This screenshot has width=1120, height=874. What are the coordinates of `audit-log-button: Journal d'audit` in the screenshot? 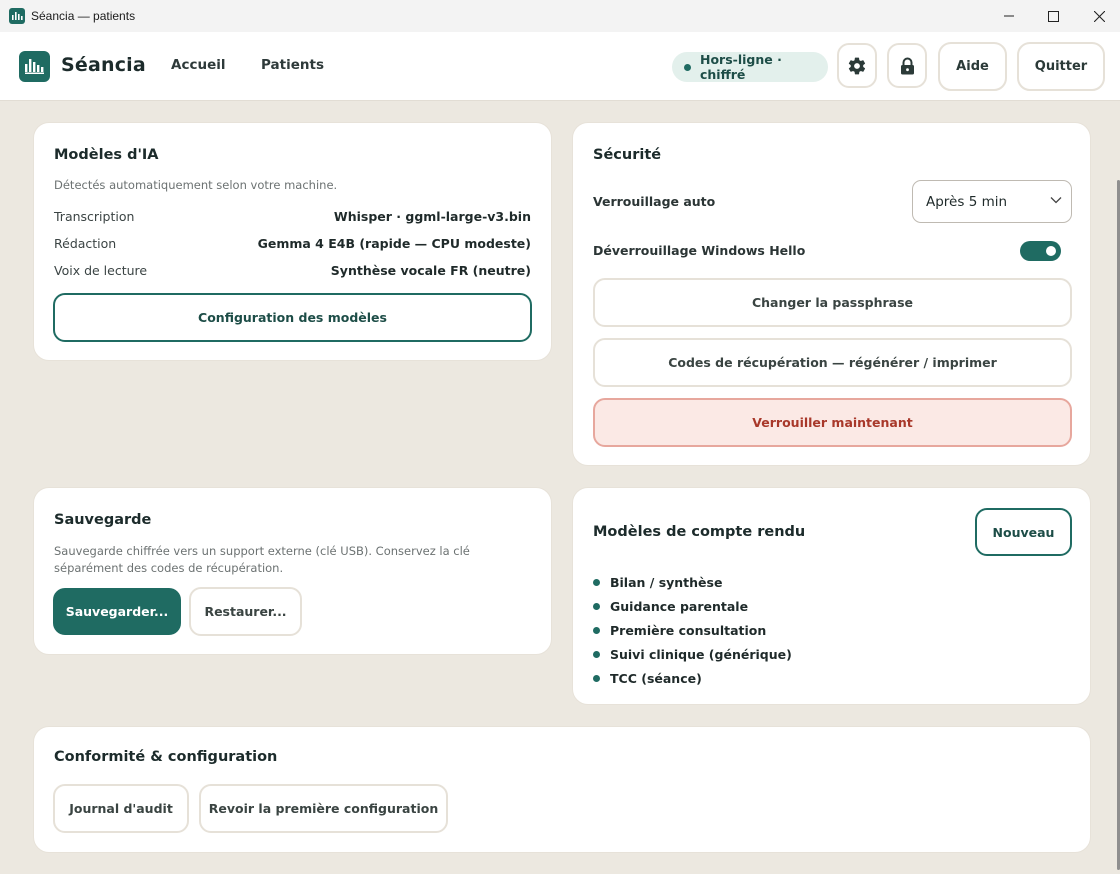 It's located at (121, 808).